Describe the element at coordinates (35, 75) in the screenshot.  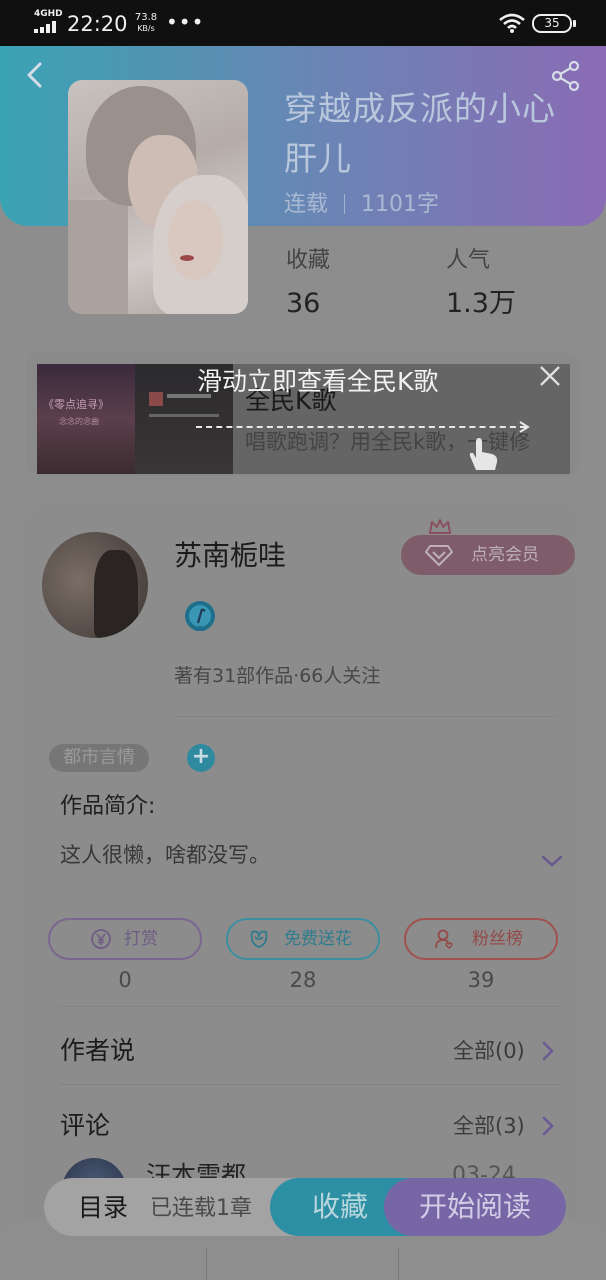
I see `back-icon` at that location.